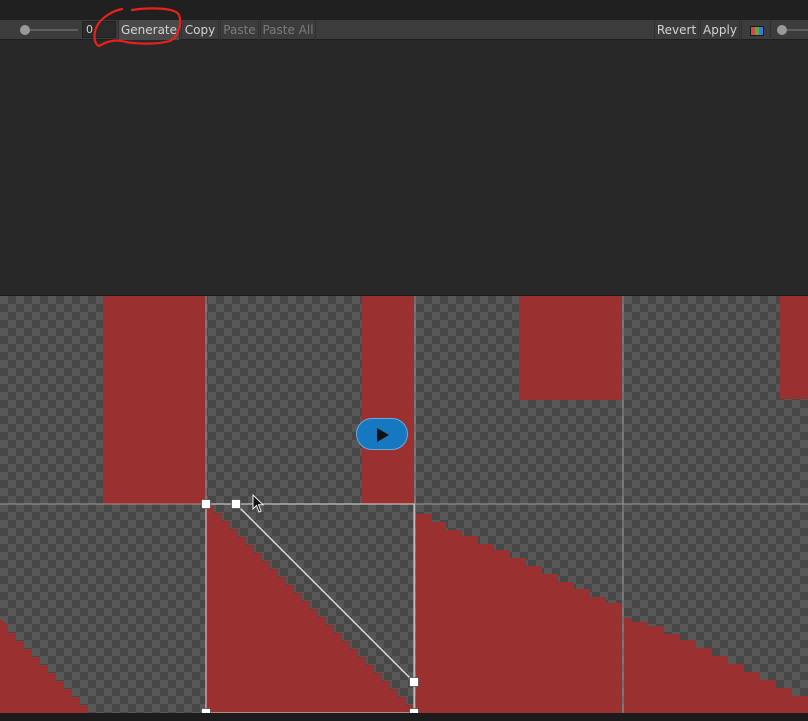 The image size is (808, 721). I want to click on copy-button: Copy, so click(200, 30).